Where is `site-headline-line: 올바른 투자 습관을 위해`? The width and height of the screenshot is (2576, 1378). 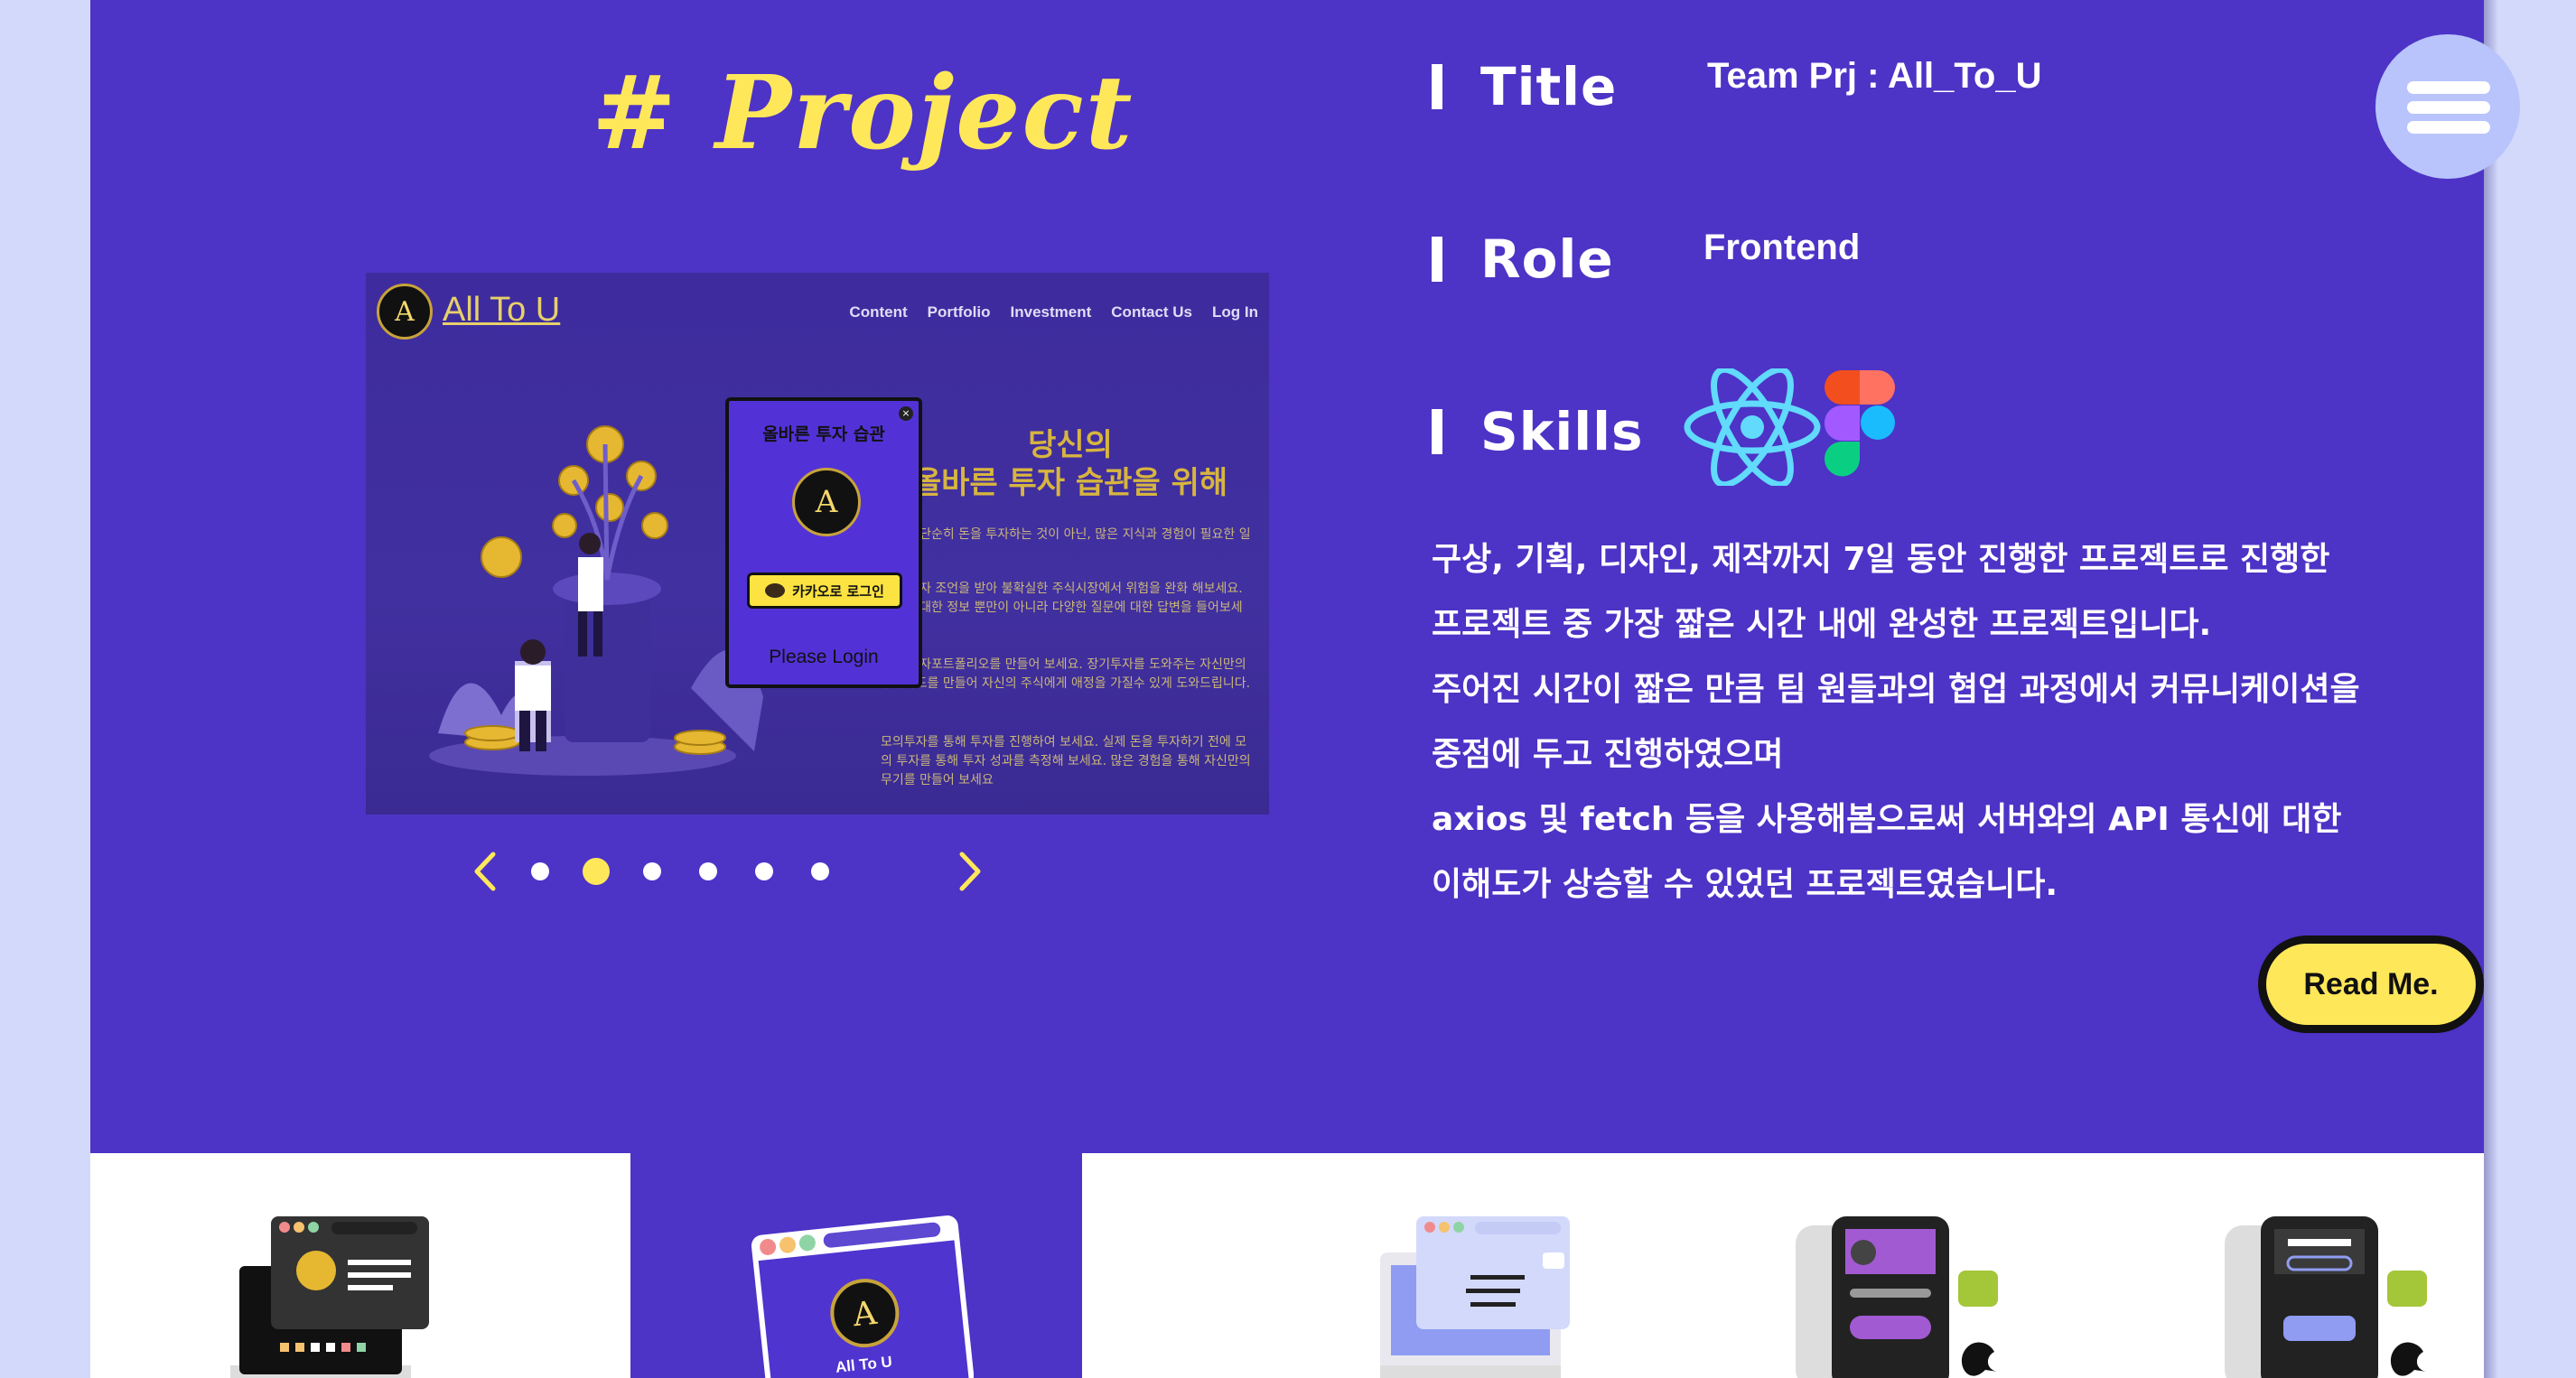 site-headline-line: 올바른 투자 습관을 위해 is located at coordinates (1070, 483).